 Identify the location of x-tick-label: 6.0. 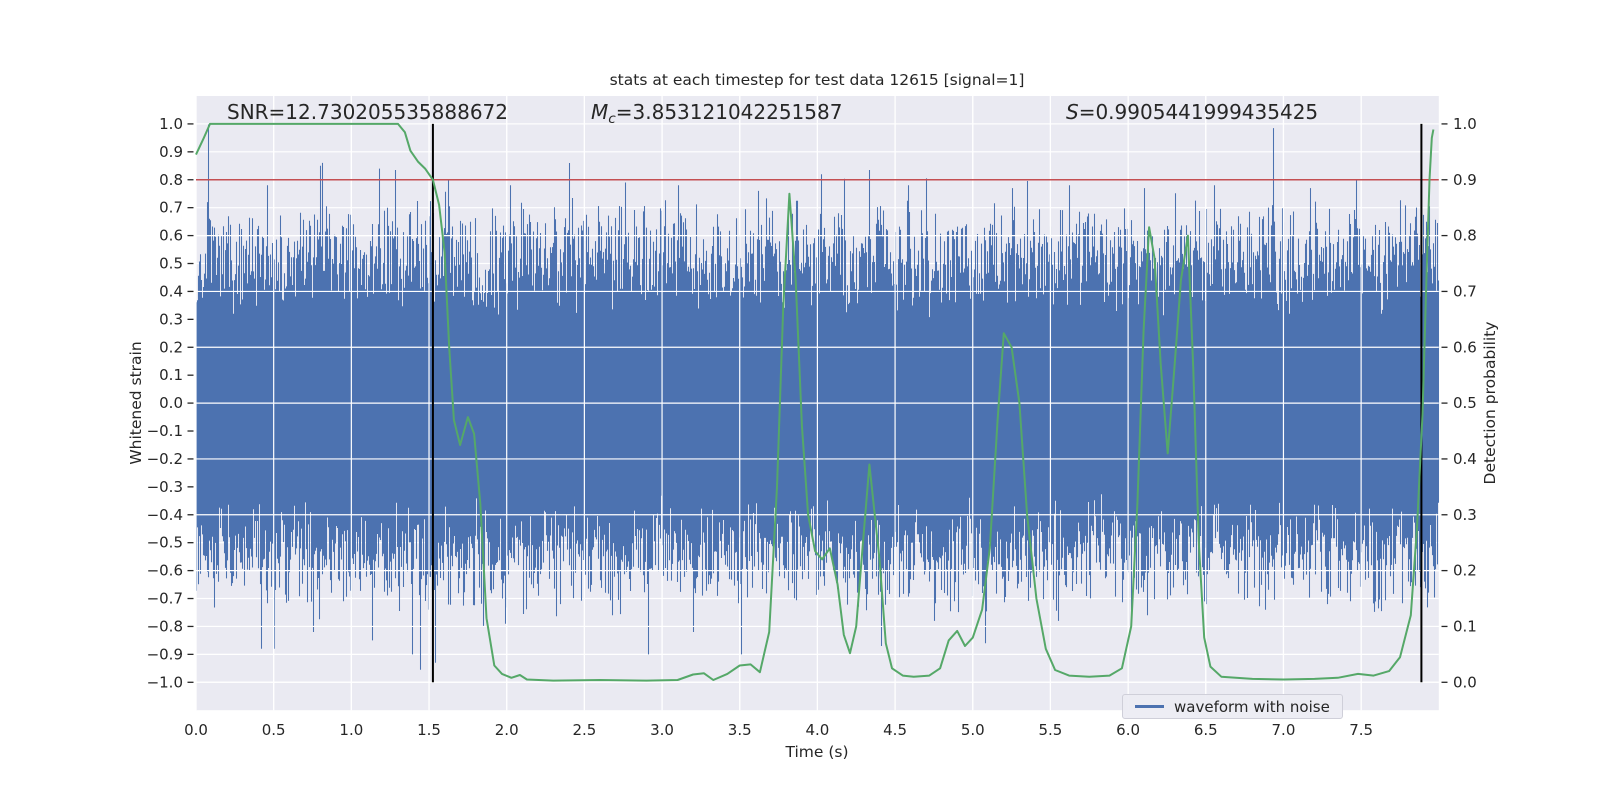
(1128, 730).